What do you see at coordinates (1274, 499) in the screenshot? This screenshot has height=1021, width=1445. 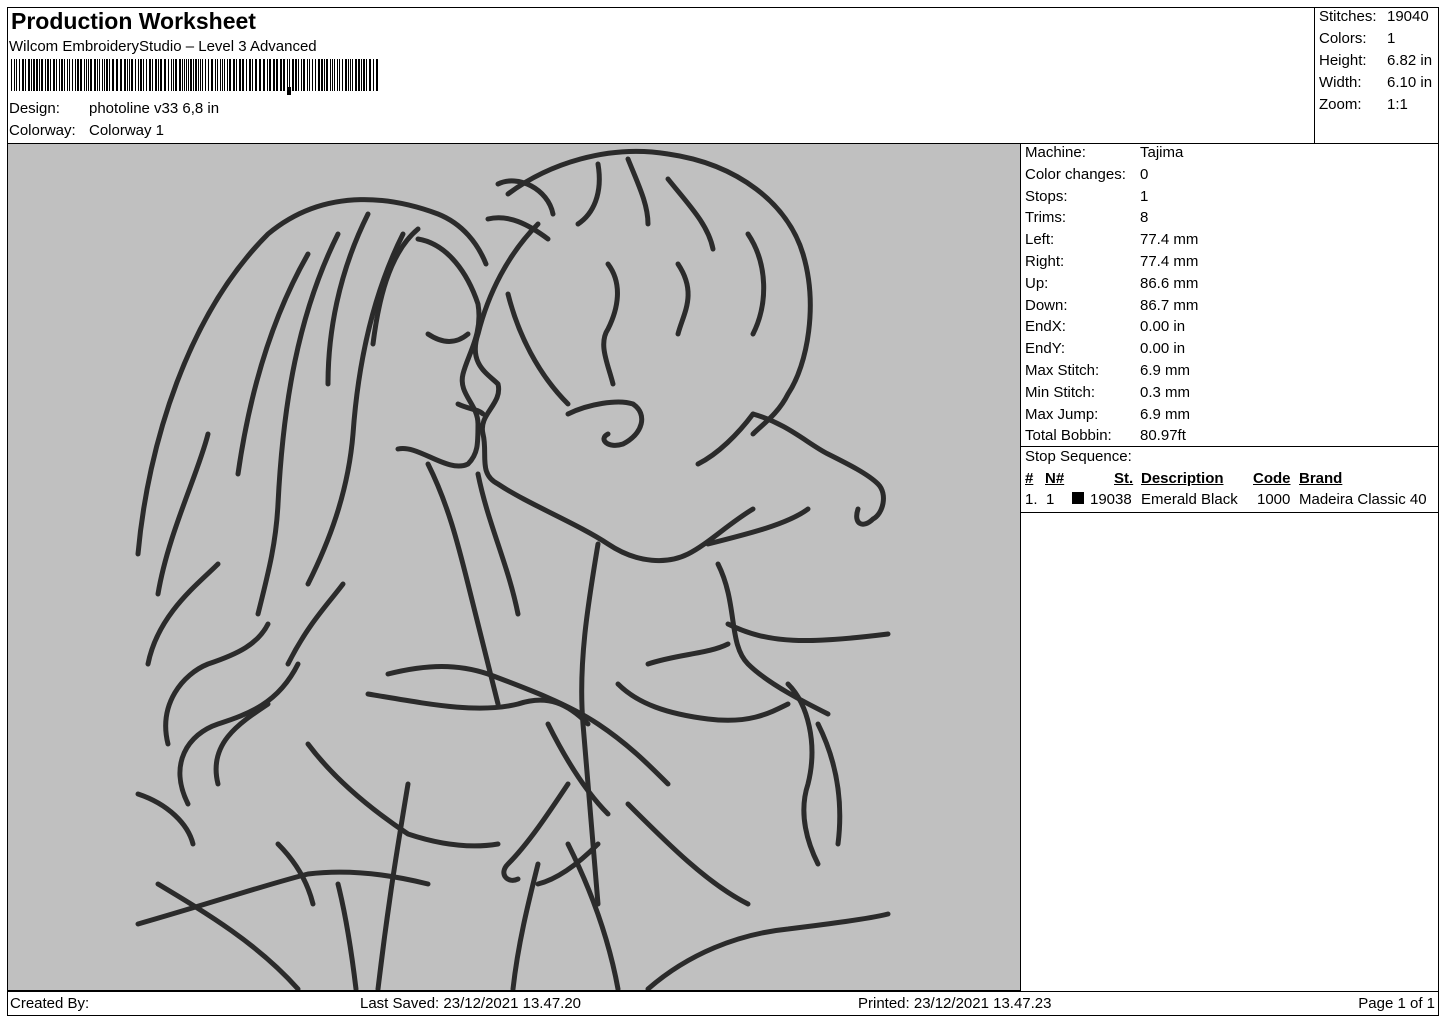 I see `stop-cell-code: 1000` at bounding box center [1274, 499].